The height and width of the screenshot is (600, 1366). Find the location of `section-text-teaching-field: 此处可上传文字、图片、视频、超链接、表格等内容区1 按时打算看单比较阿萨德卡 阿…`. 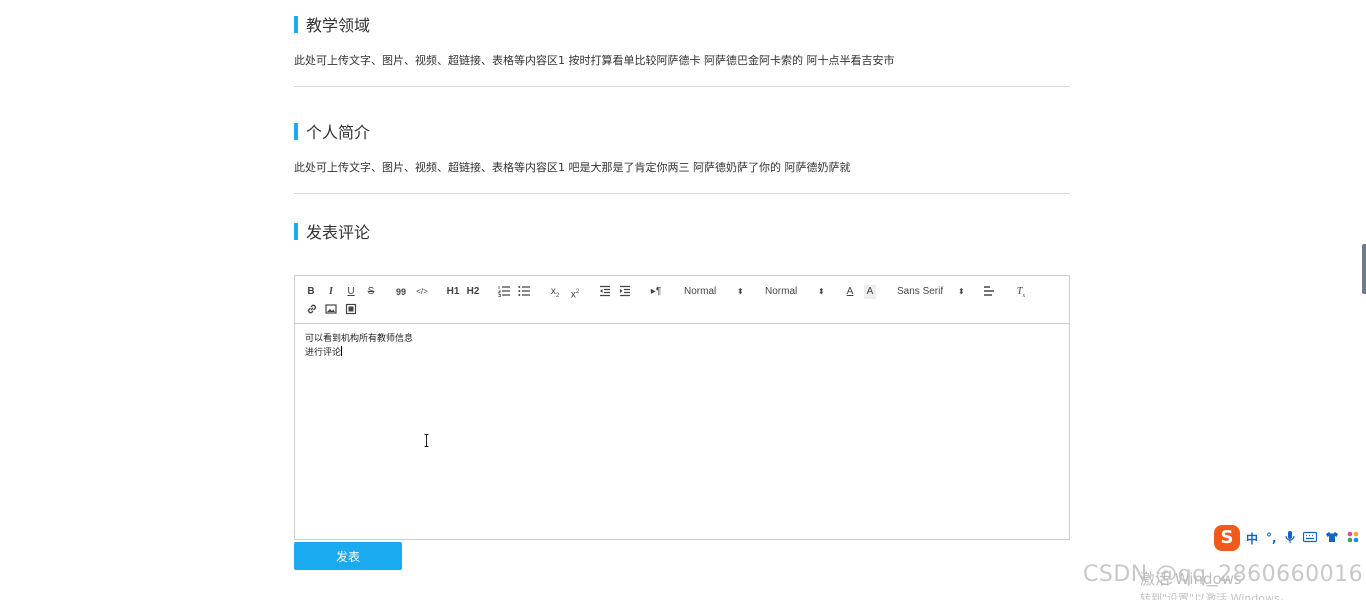

section-text-teaching-field: 此处可上传文字、图片、视频、超链接、表格等内容区1 按时打算看单比较阿萨德卡 阿… is located at coordinates (594, 60).